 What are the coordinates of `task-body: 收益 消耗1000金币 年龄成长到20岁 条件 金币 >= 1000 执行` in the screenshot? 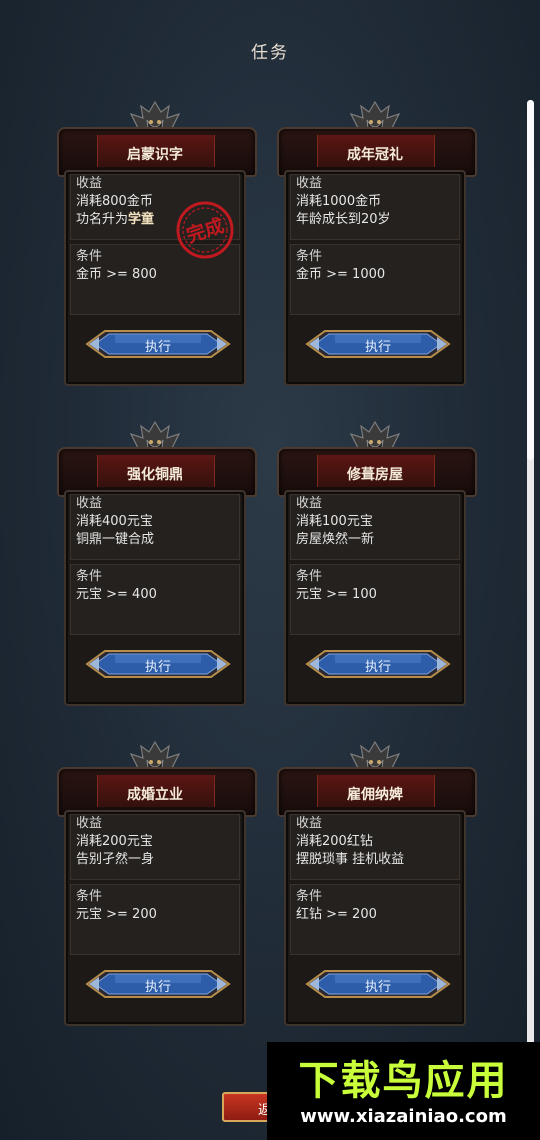 It's located at (375, 278).